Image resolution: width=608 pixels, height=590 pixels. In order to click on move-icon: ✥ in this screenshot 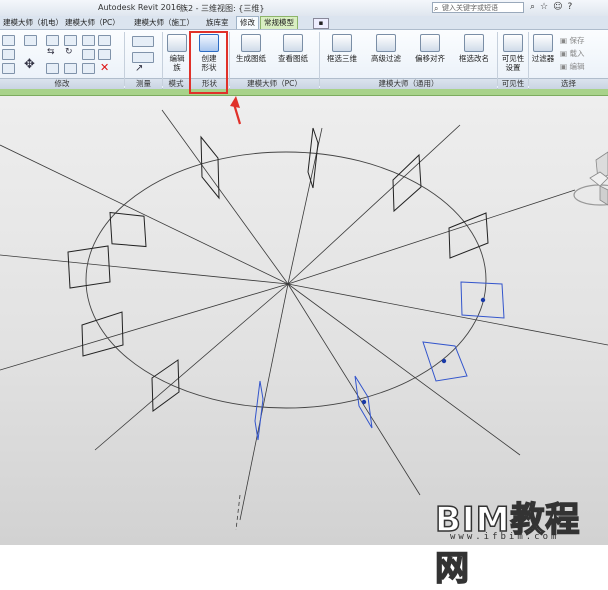, I will do `click(29, 64)`.